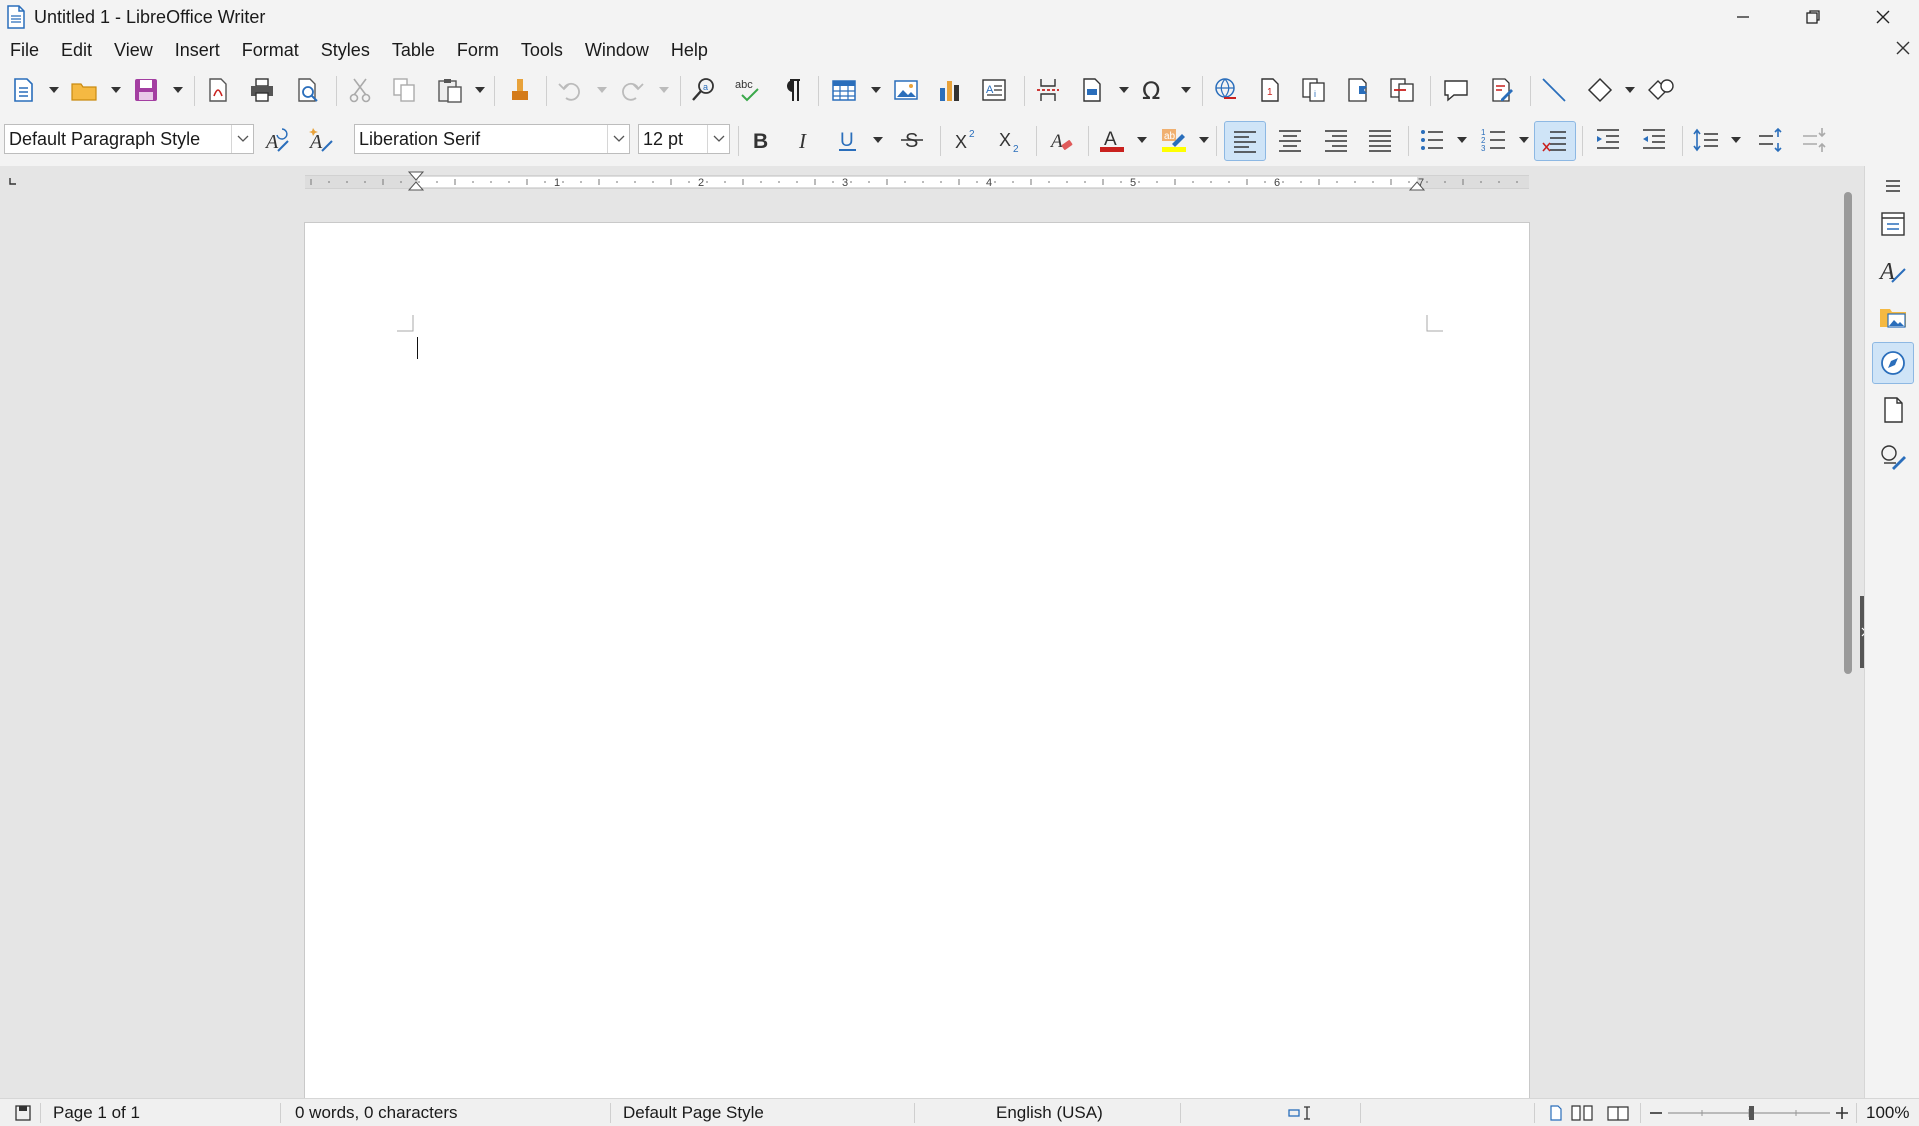 The width and height of the screenshot is (1919, 1126). I want to click on sidebar-styles: A, so click(1893, 270).